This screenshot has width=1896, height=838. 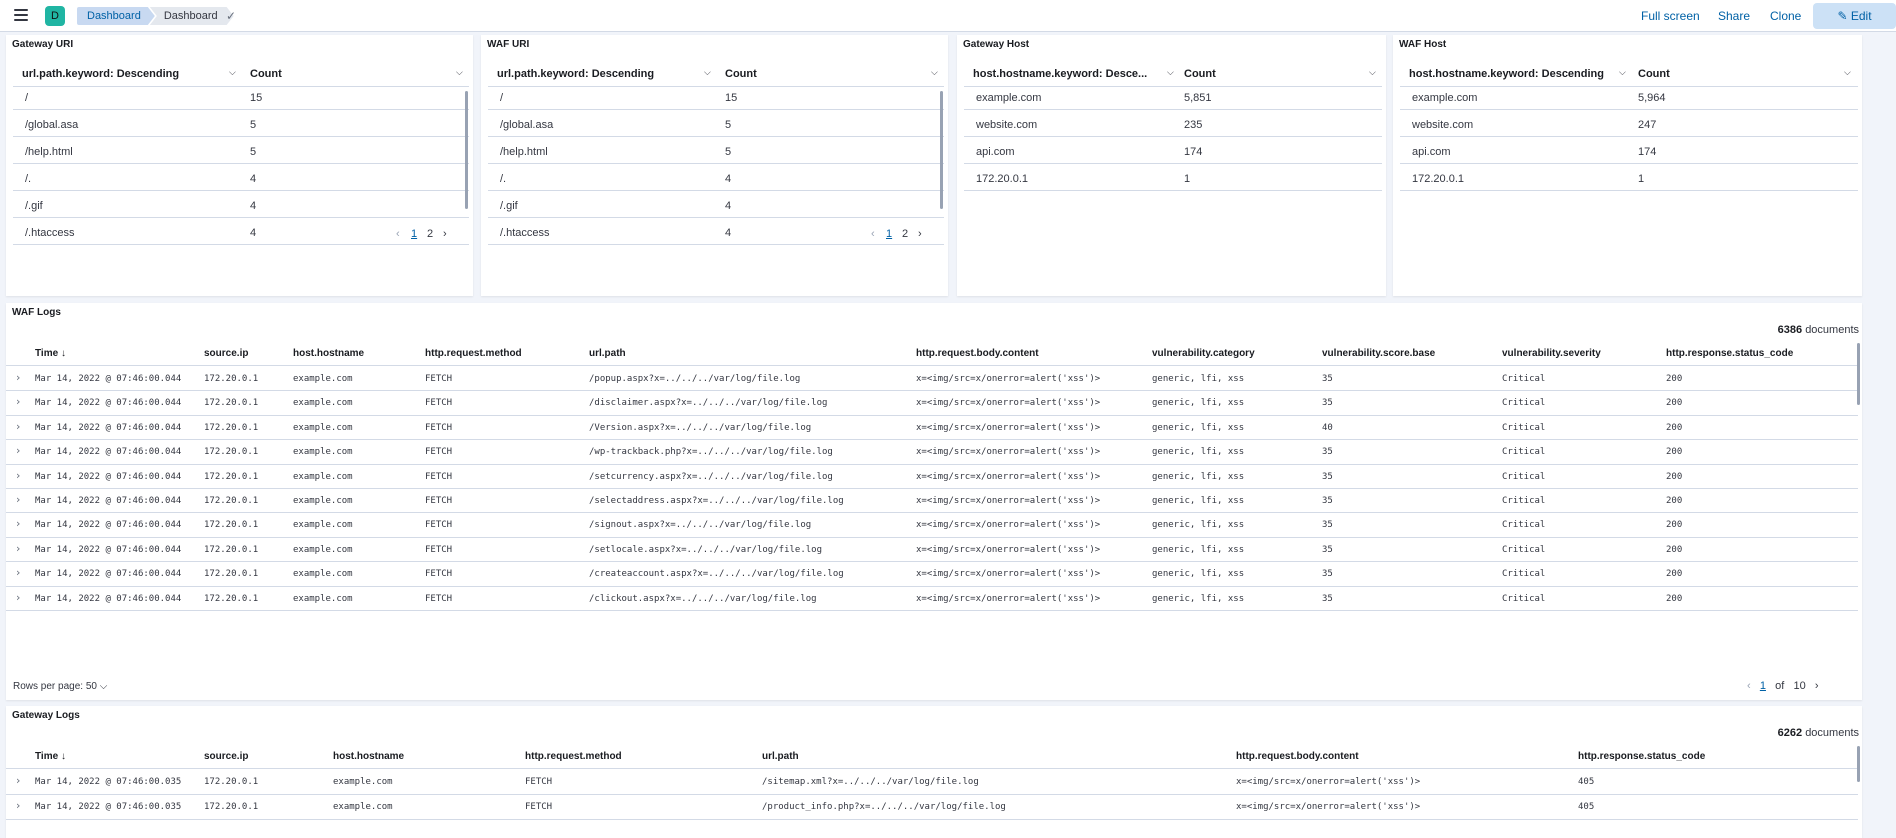 What do you see at coordinates (1378, 353) in the screenshot?
I see `column-header-vuln-score: vulnerability.score.base` at bounding box center [1378, 353].